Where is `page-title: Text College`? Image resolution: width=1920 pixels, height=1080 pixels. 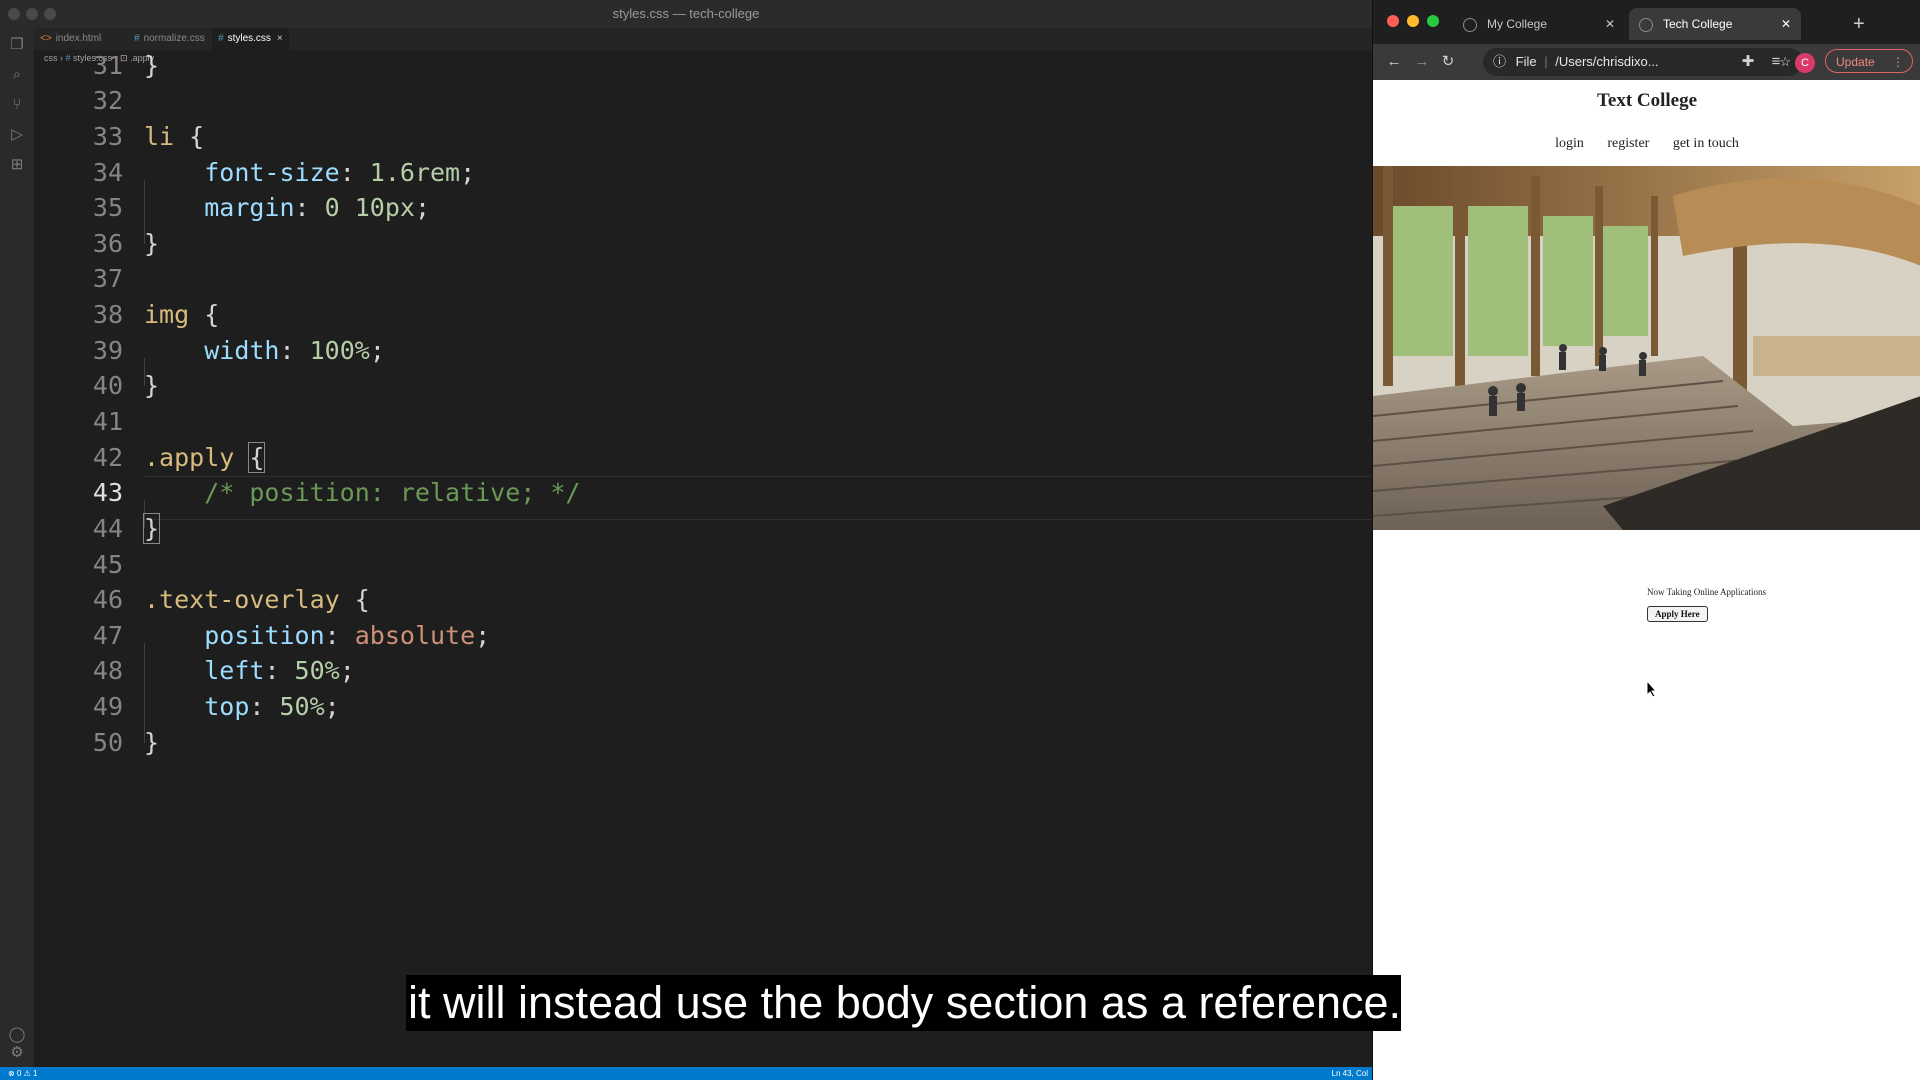
page-title: Text College is located at coordinates (1647, 100).